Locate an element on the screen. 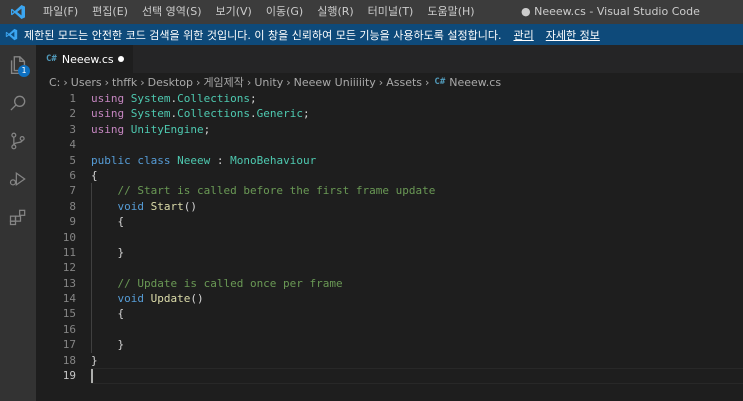 The width and height of the screenshot is (743, 401). code-comment: // Update is called once per frame is located at coordinates (217, 283).